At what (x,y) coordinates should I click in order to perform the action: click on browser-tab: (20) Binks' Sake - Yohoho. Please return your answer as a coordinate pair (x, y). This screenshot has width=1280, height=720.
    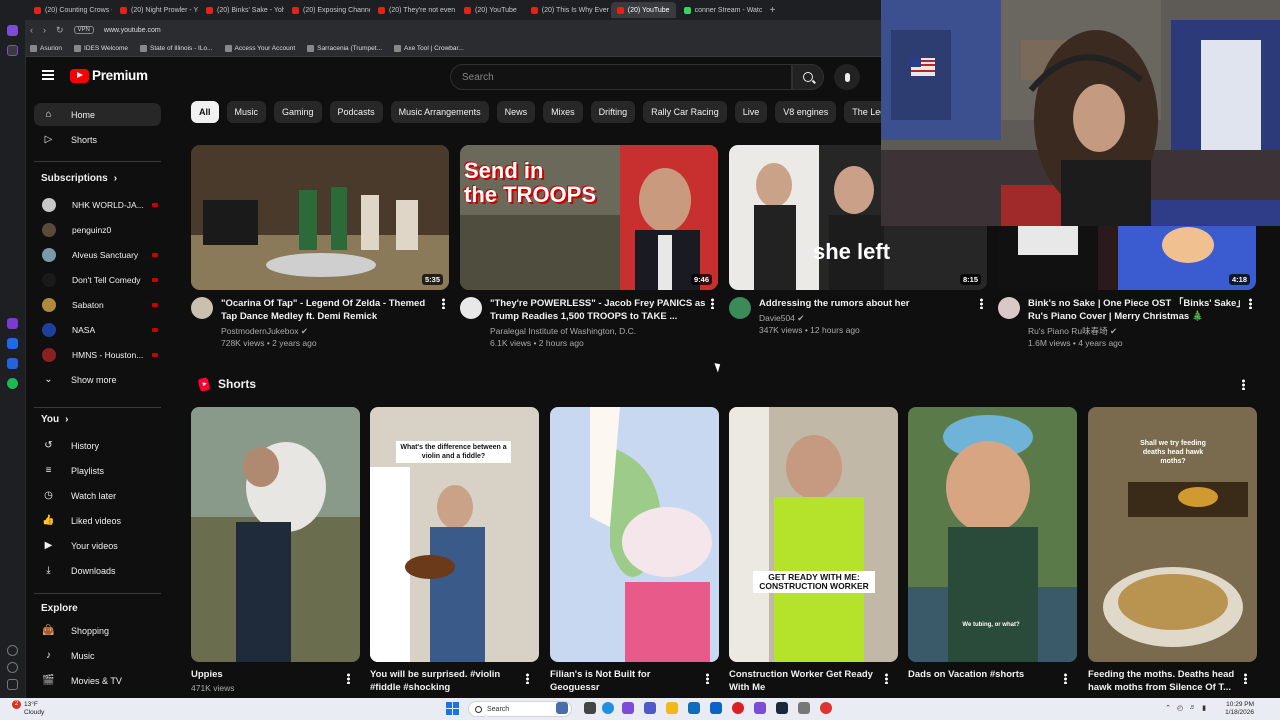
    Looking at the image, I should click on (242, 10).